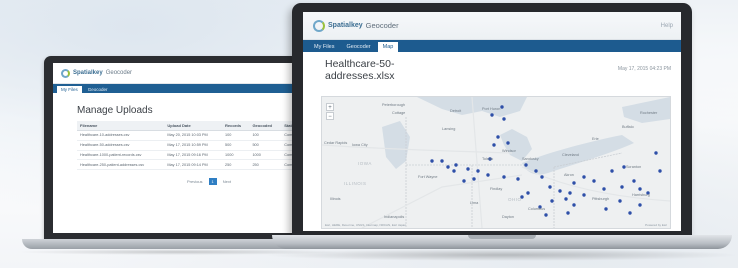 This screenshot has height=268, width=738. Describe the element at coordinates (193, 126) in the screenshot. I see `col-upload-date: Upload Date` at that location.